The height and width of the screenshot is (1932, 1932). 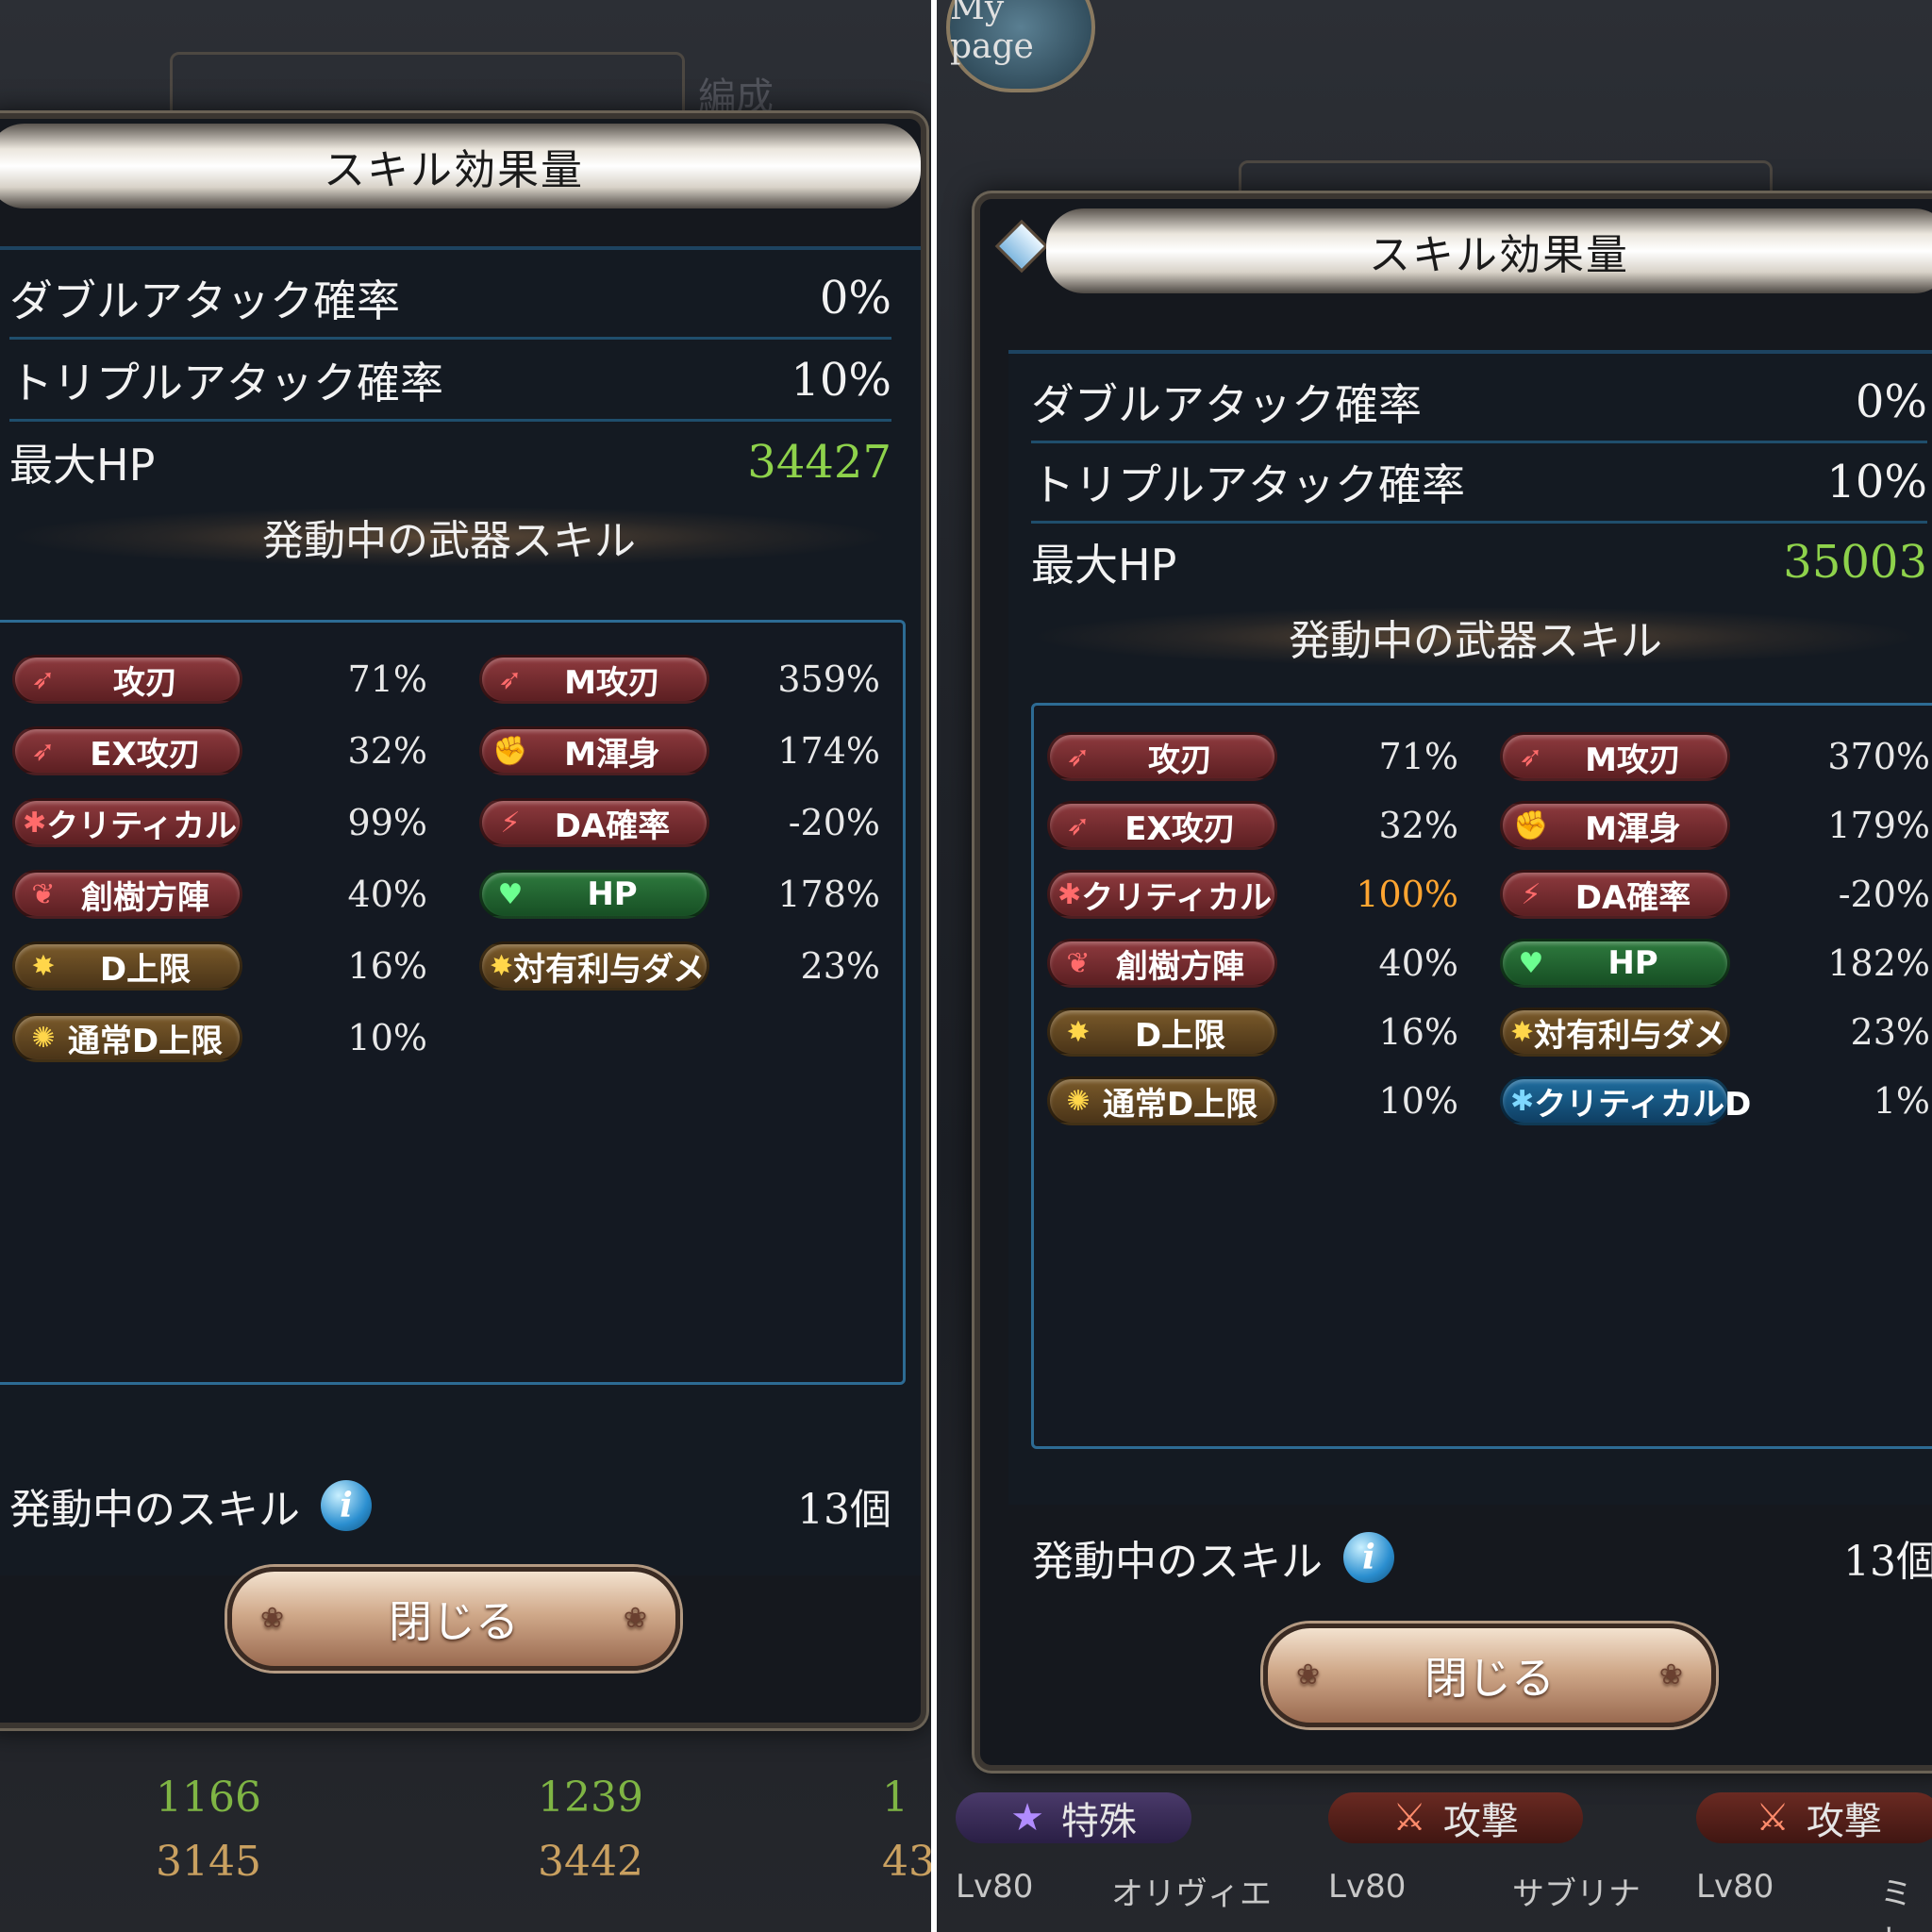 I want to click on party-stat-atk: 3442, so click(x=590, y=1862).